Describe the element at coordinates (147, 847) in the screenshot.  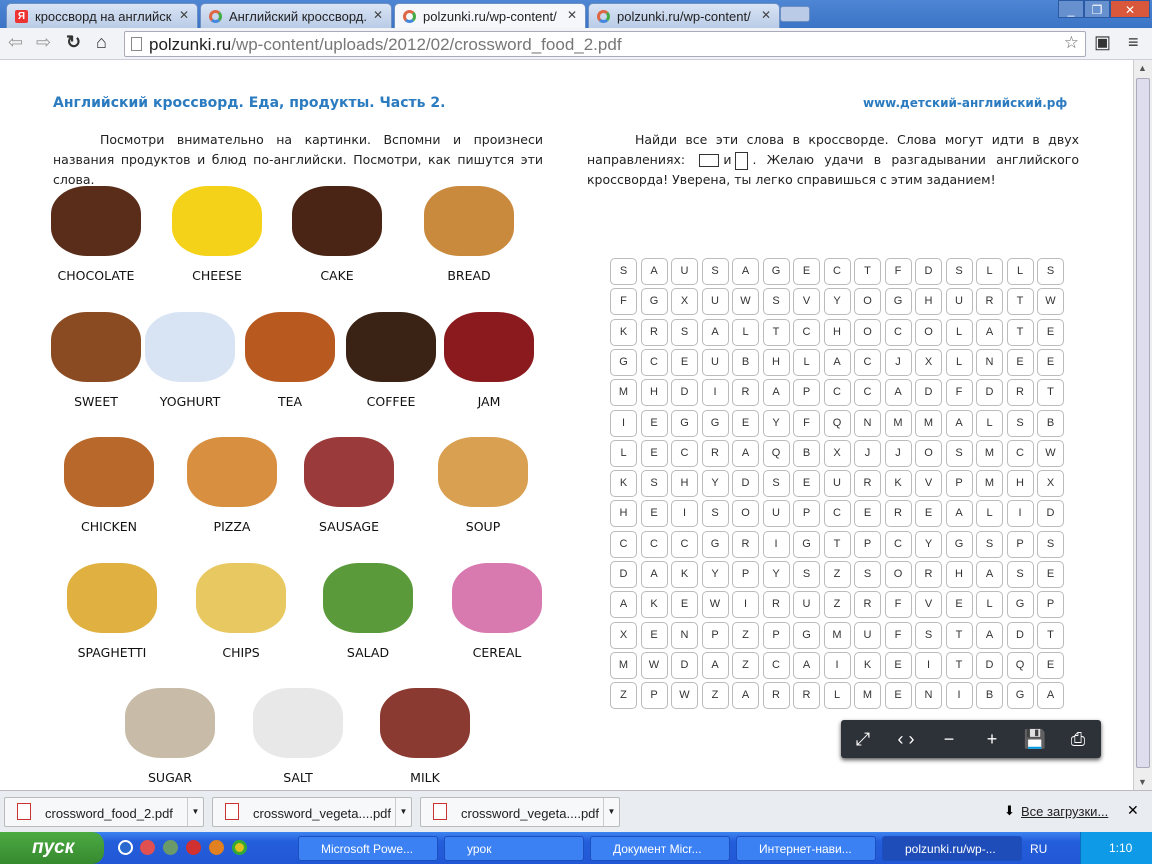
I see `mail-icon` at that location.